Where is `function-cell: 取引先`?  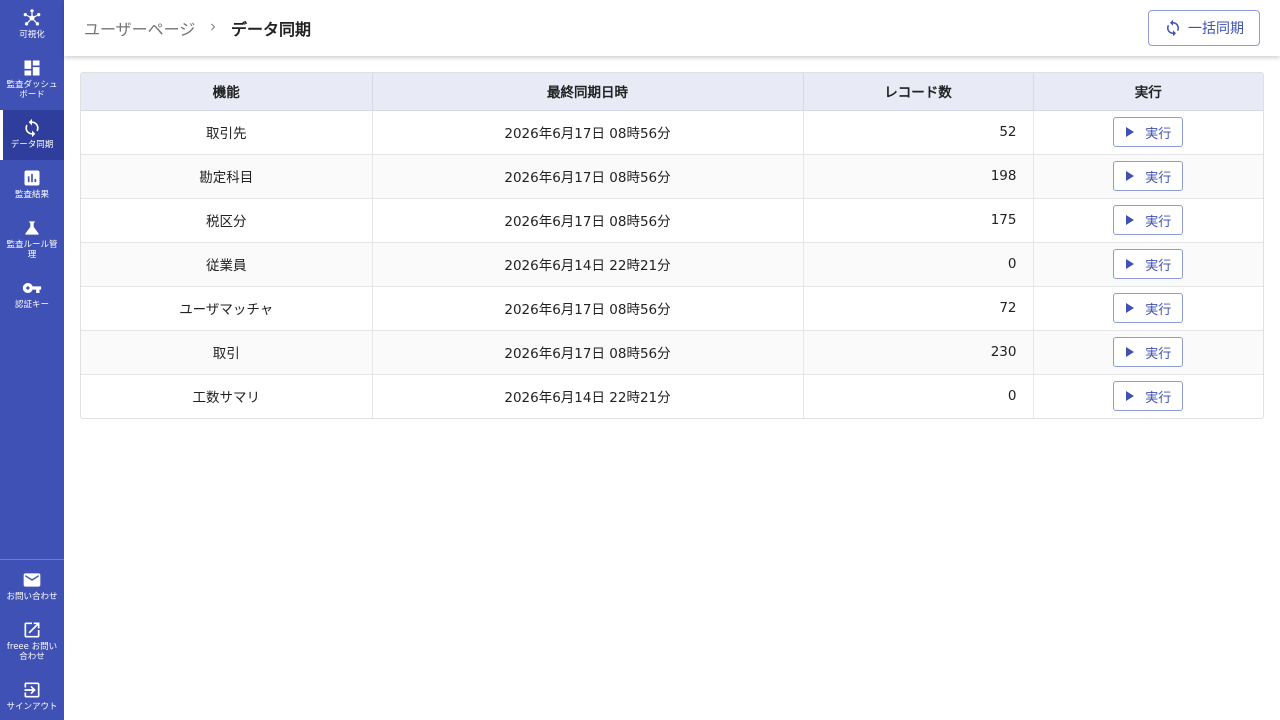
function-cell: 取引先 is located at coordinates (227, 132).